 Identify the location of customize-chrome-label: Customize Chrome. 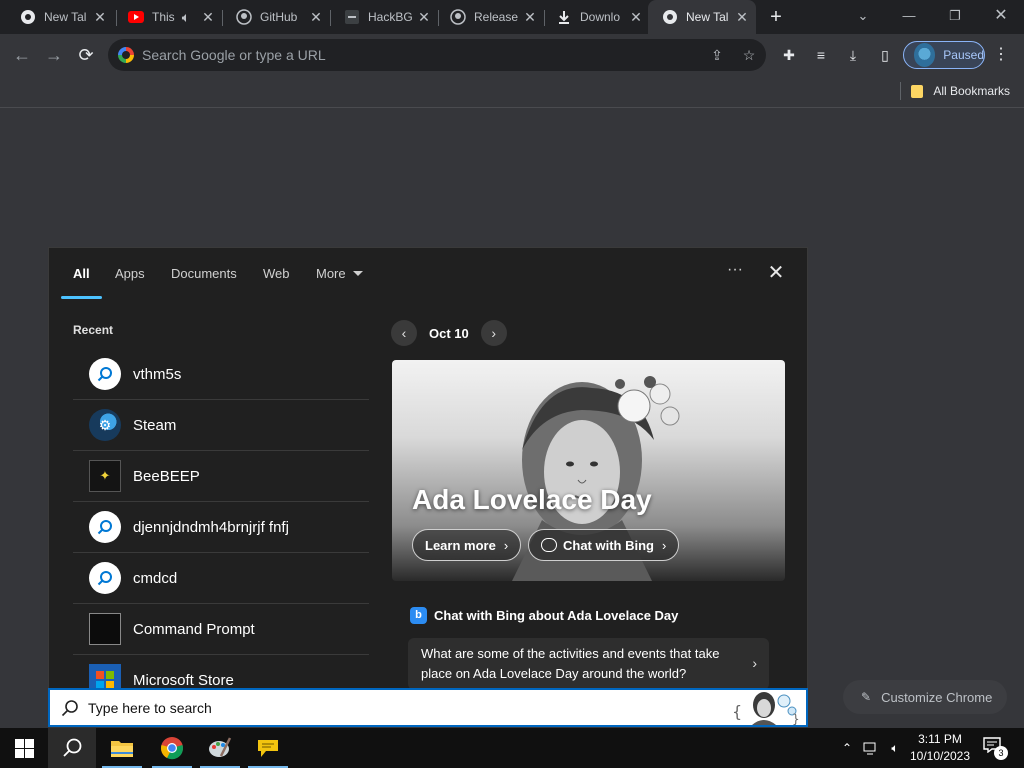
(937, 697).